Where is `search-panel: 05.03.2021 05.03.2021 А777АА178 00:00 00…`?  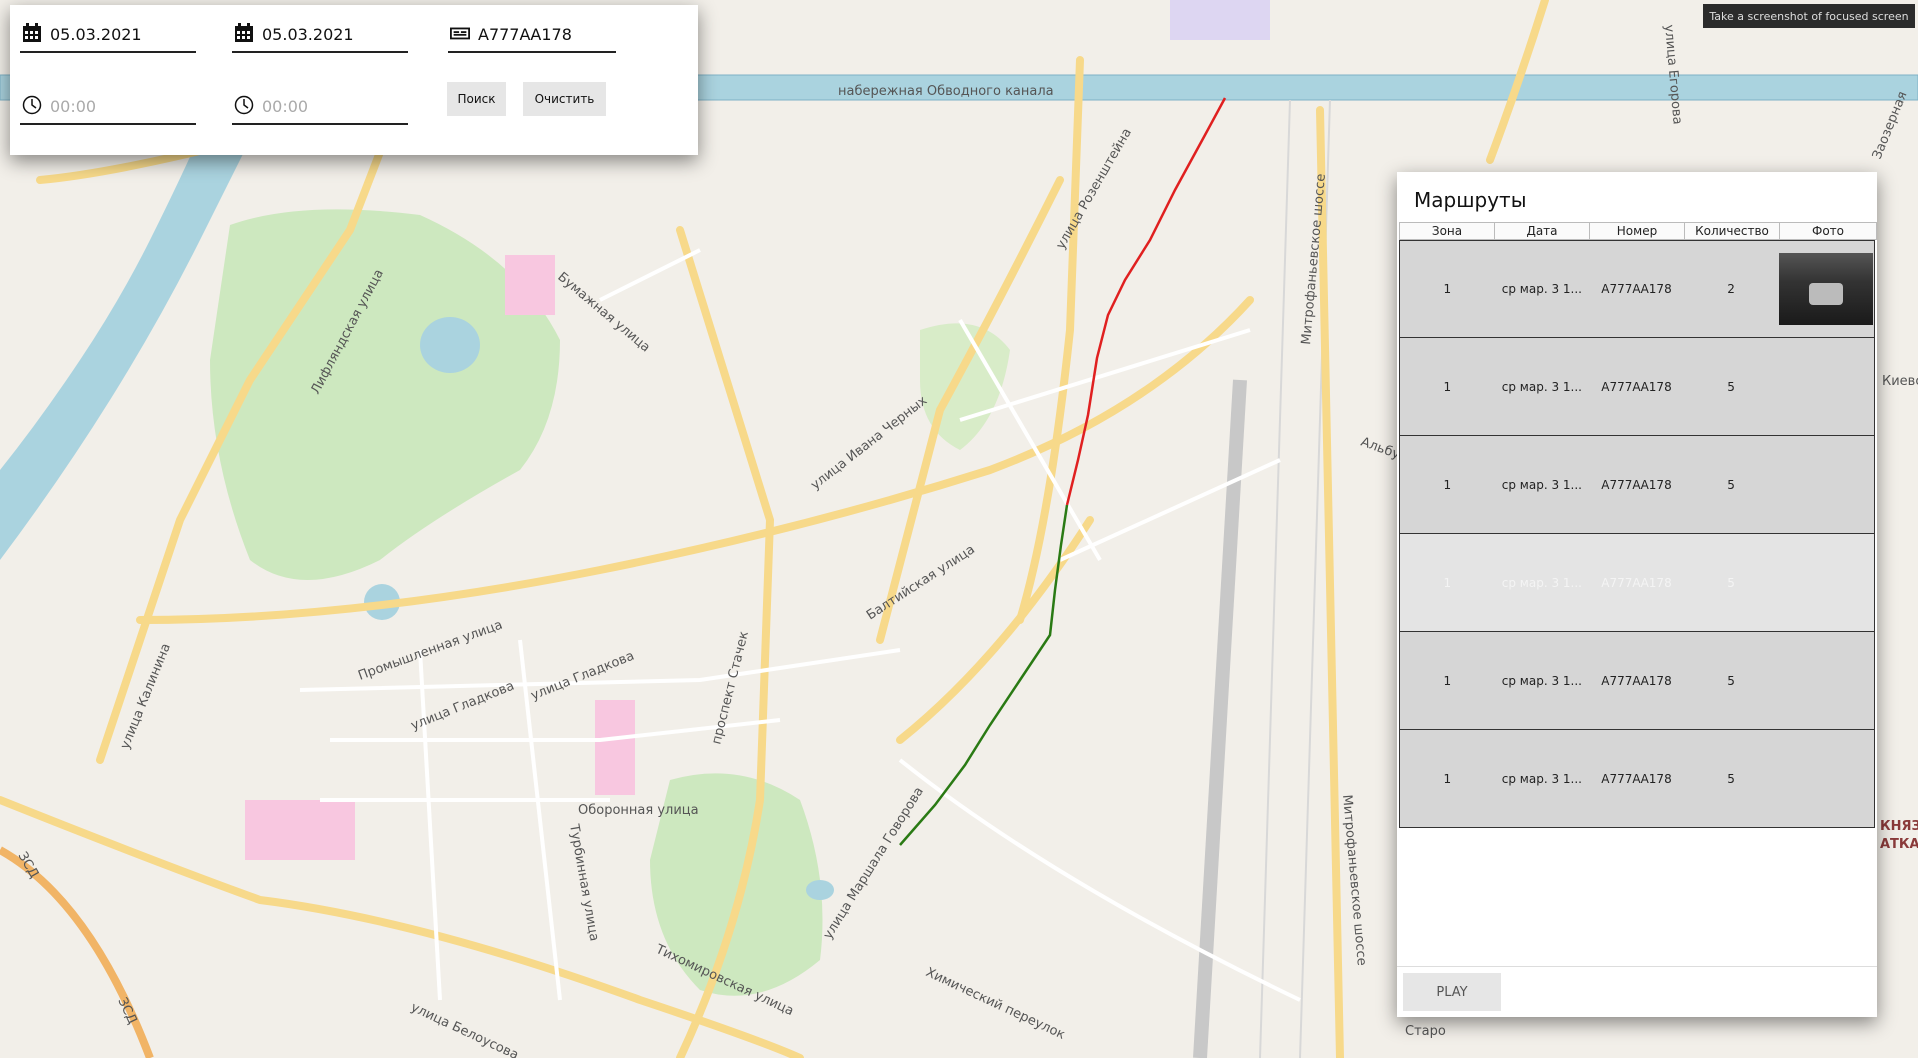 search-panel: 05.03.2021 05.03.2021 А777АА178 00:00 00… is located at coordinates (354, 80).